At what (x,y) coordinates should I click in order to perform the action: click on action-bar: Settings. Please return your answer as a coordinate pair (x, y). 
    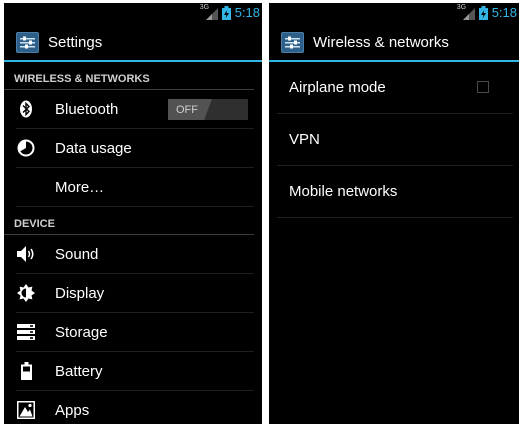
    Looking at the image, I should click on (133, 43).